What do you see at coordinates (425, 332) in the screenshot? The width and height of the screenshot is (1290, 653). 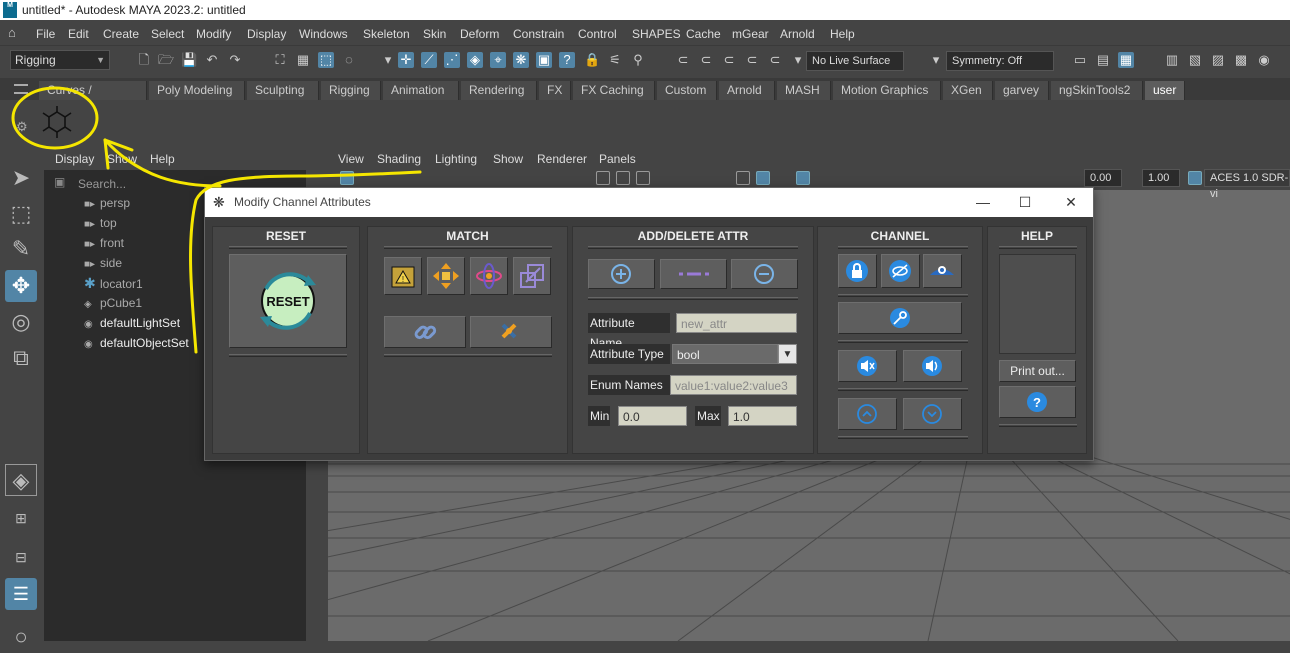 I see `link-attributes-button` at bounding box center [425, 332].